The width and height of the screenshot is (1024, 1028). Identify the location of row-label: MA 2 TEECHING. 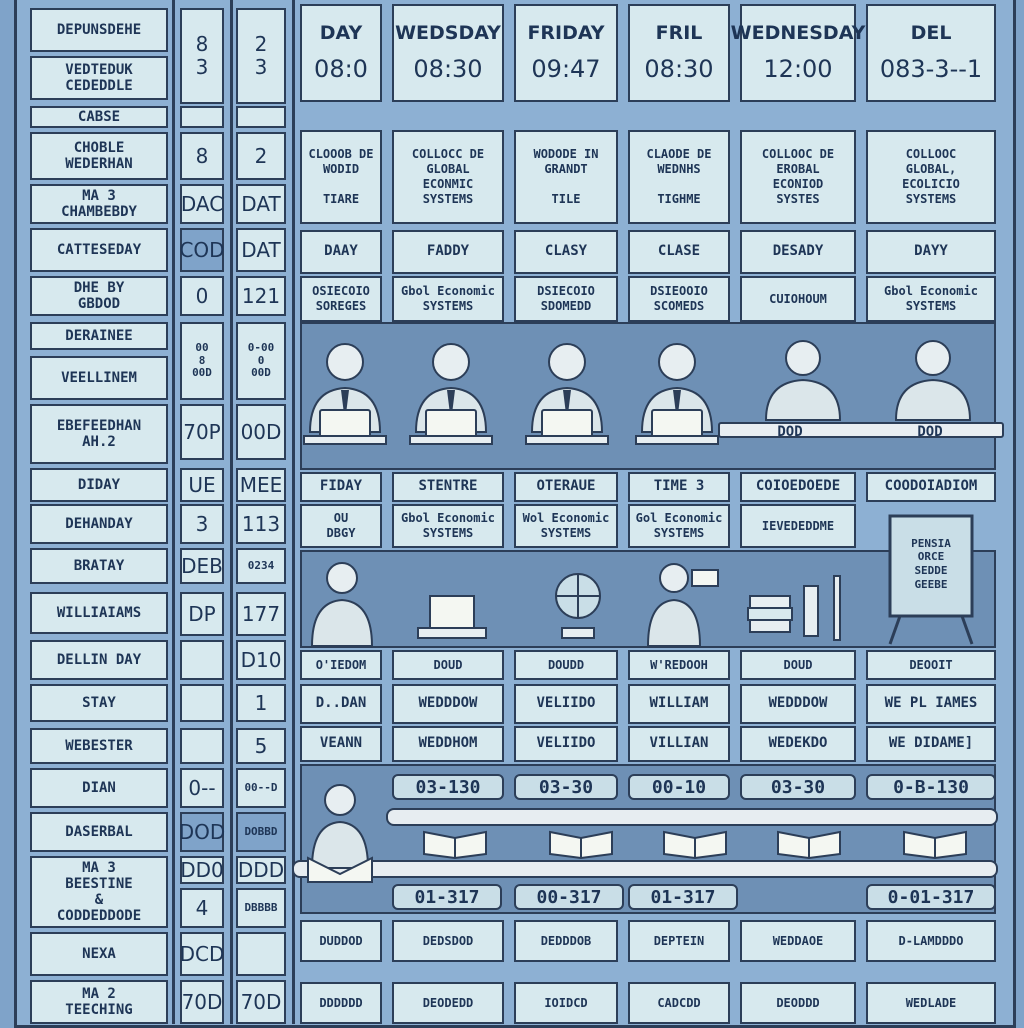
(99, 1002).